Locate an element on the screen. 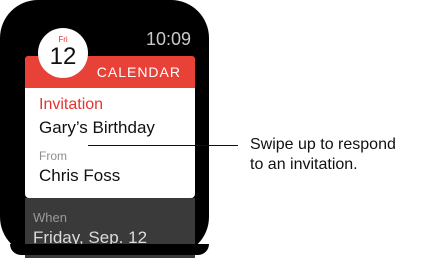  invitation-title: Gary’s Birthday is located at coordinates (97, 127).